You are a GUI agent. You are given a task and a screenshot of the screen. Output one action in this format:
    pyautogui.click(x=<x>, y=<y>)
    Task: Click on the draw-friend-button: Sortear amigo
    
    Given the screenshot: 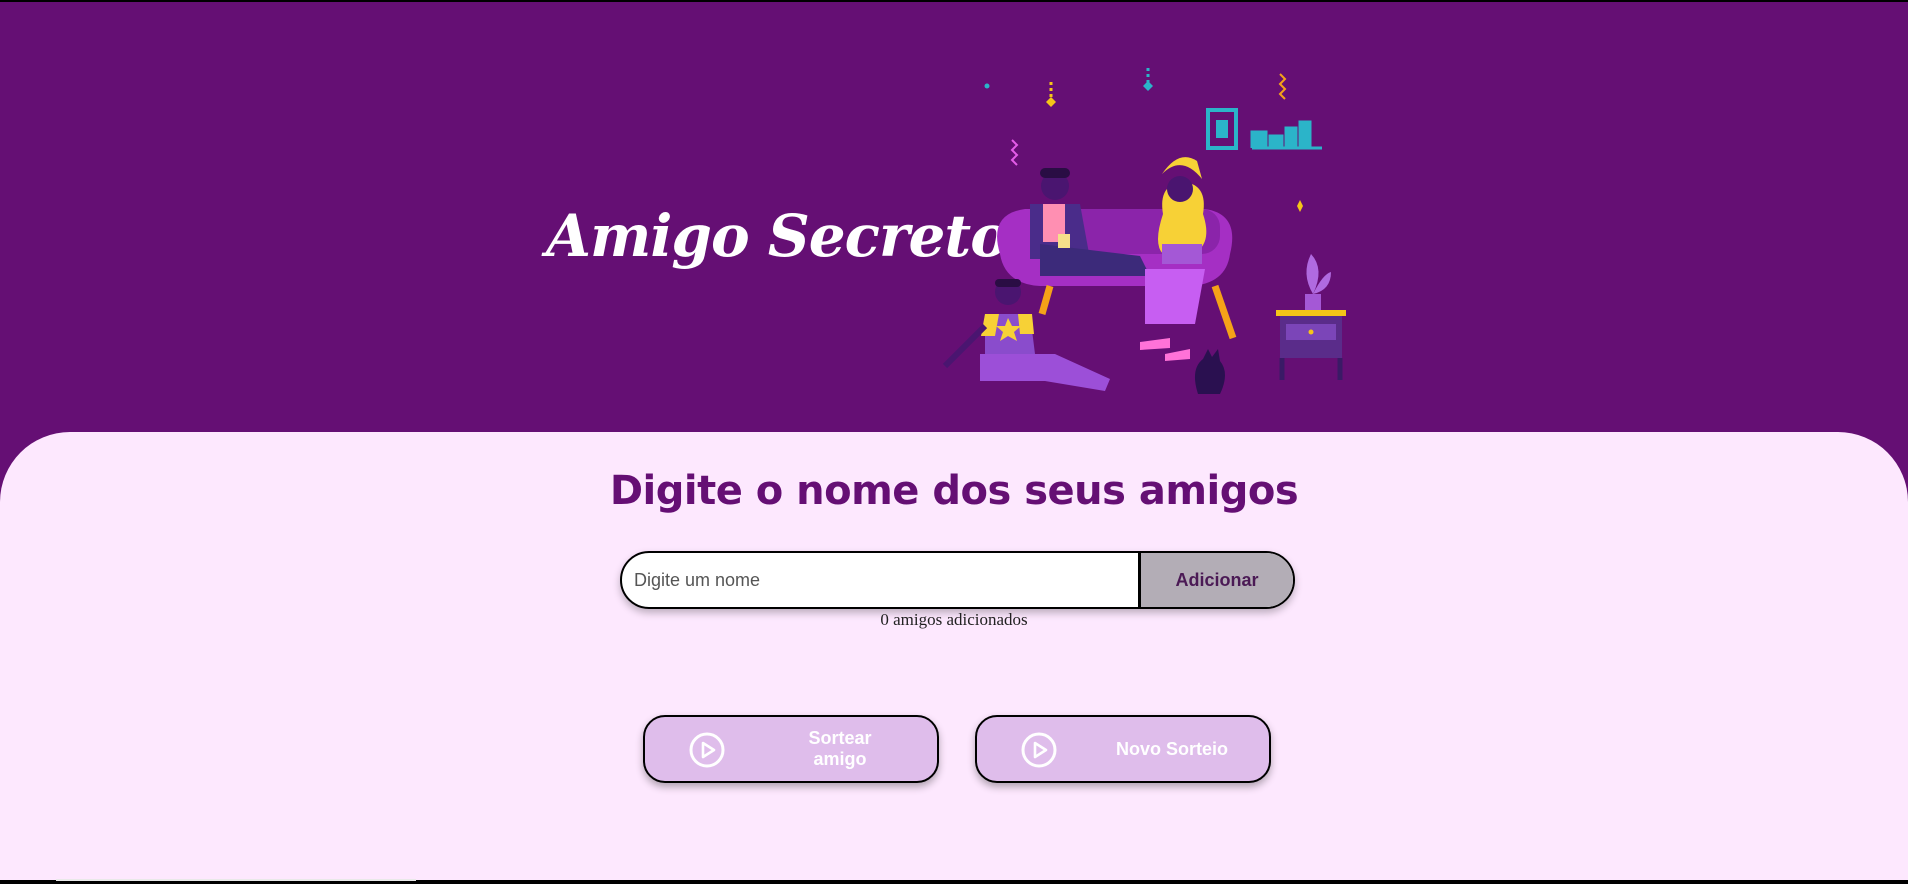 What is the action you would take?
    pyautogui.click(x=791, y=749)
    